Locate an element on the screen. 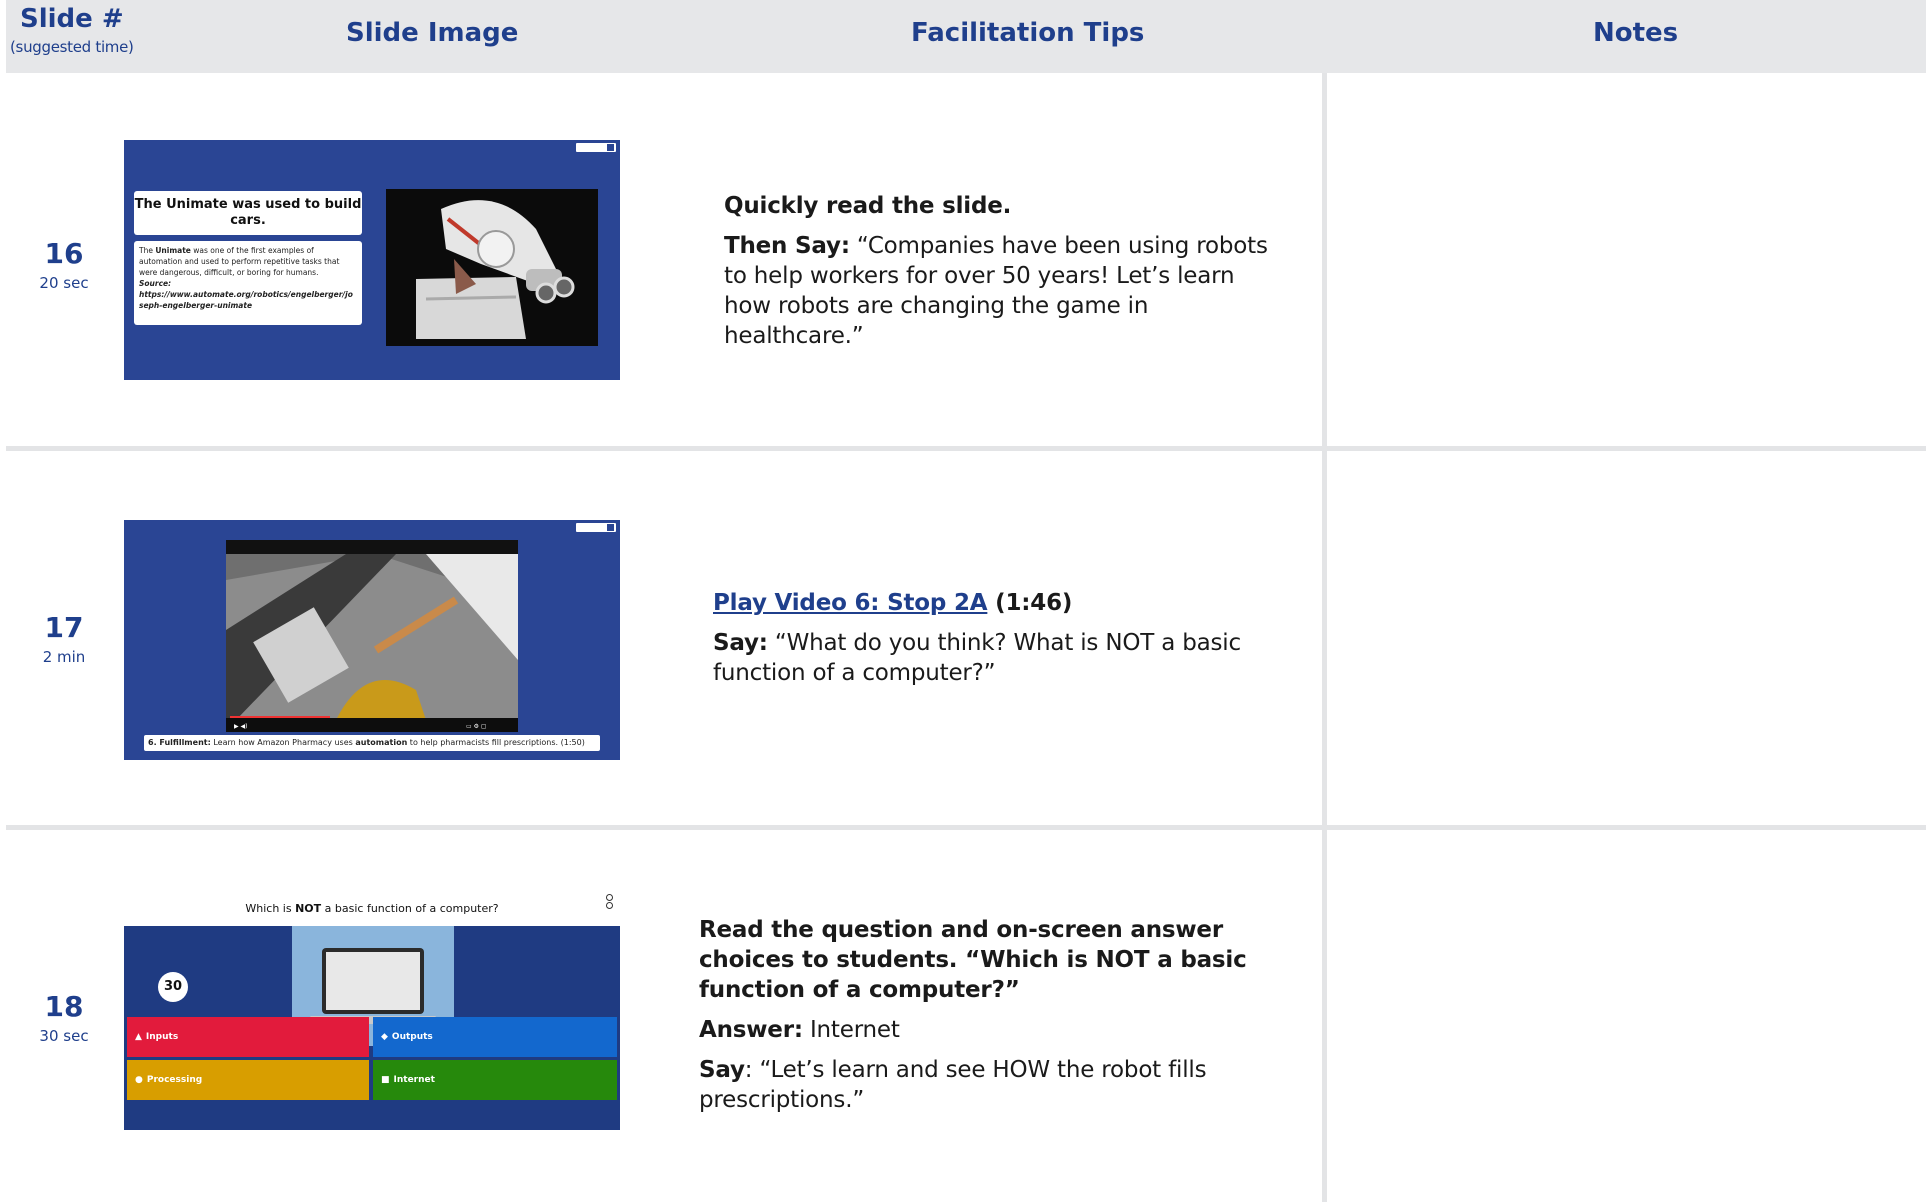 This screenshot has height=1202, width=1931. slide-number: 18 is located at coordinates (64, 1006).